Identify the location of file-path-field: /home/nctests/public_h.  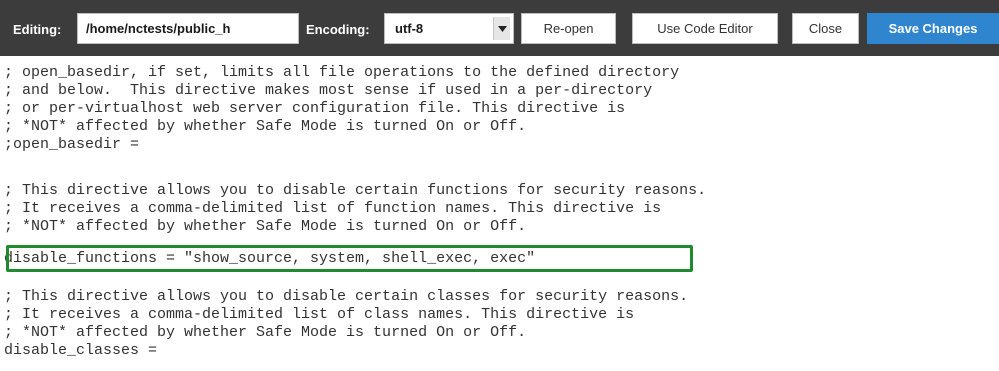
(188, 28).